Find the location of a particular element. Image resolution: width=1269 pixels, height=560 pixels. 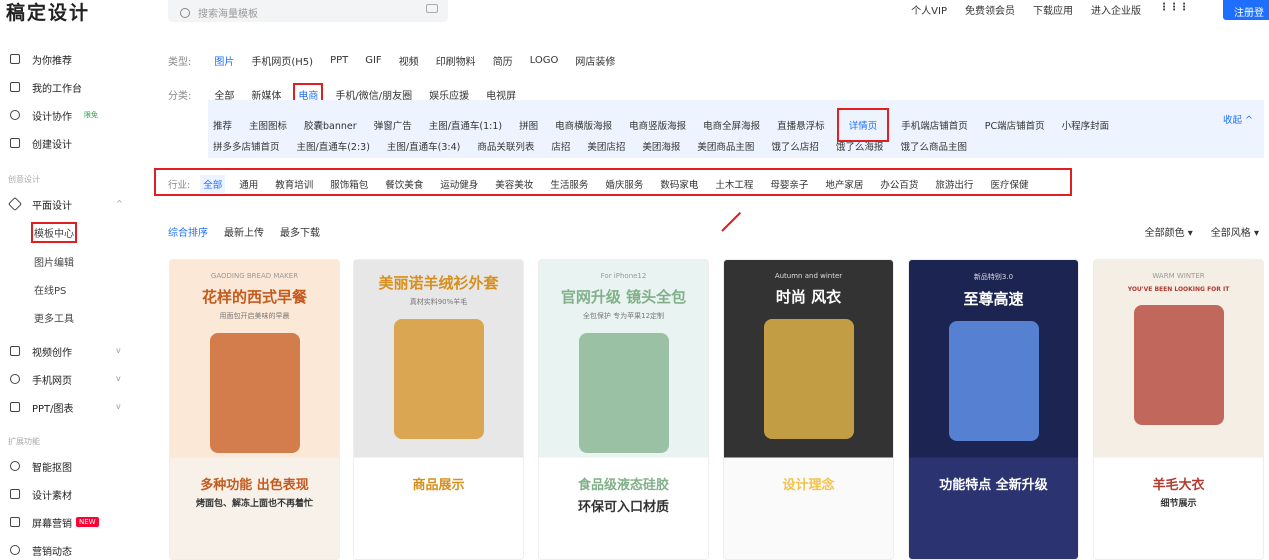

industry-option: 教育培训 is located at coordinates (294, 184).